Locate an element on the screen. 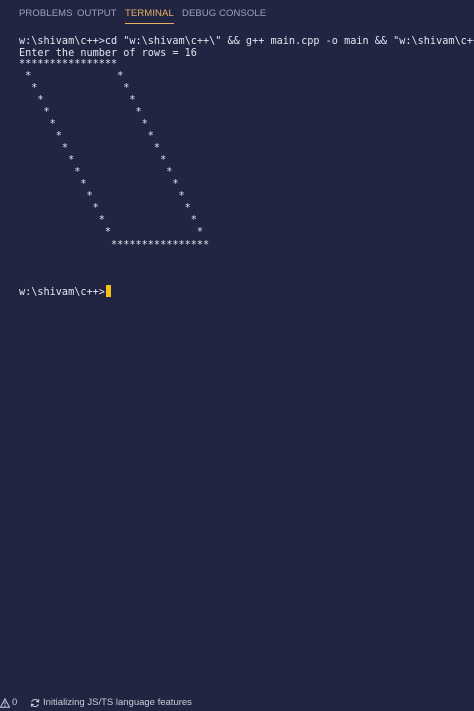  status-language-features: Initializing JS/TS language features is located at coordinates (115, 703).